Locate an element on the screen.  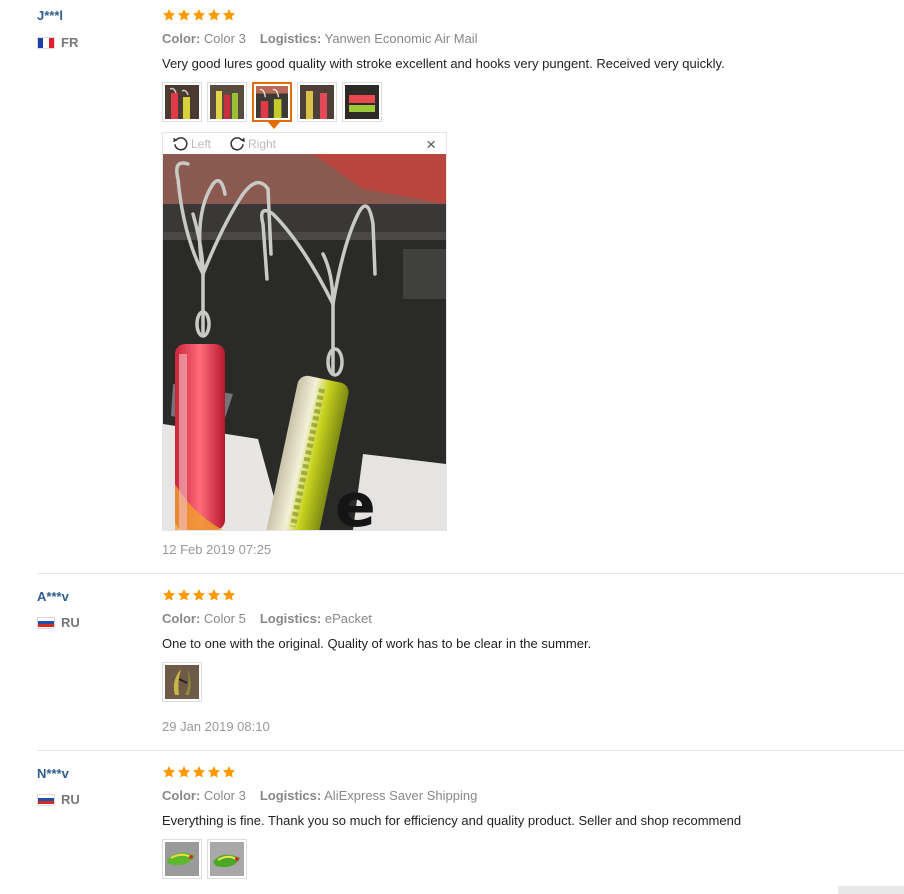
photo-viewer: Left Right × t e is located at coordinates (304, 331).